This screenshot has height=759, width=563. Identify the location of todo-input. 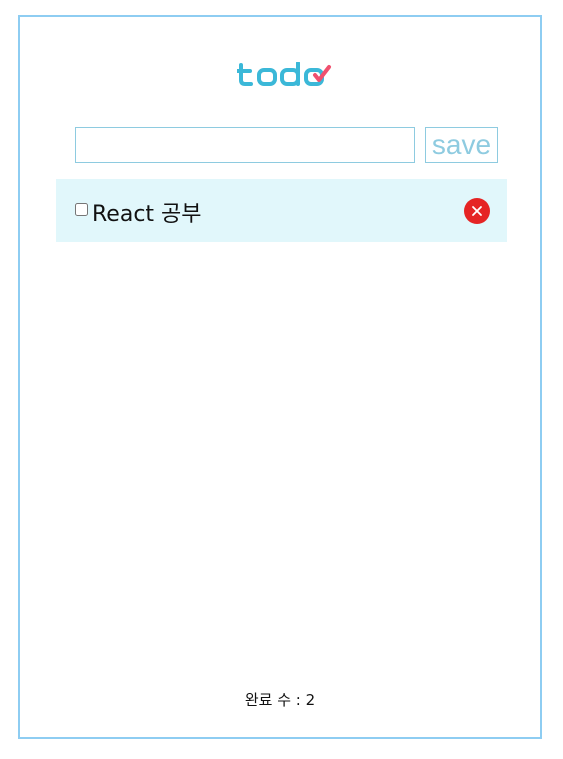
(245, 145).